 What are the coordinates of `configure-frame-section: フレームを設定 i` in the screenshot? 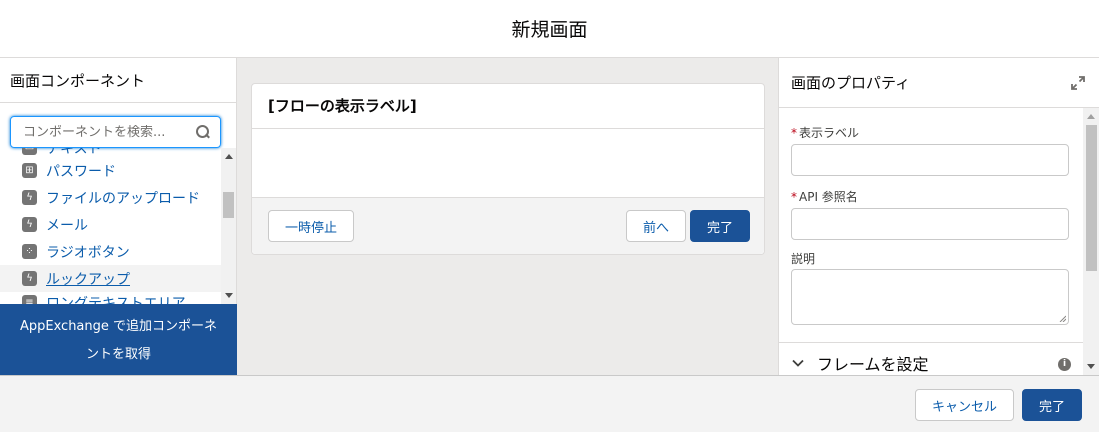 It's located at (931, 363).